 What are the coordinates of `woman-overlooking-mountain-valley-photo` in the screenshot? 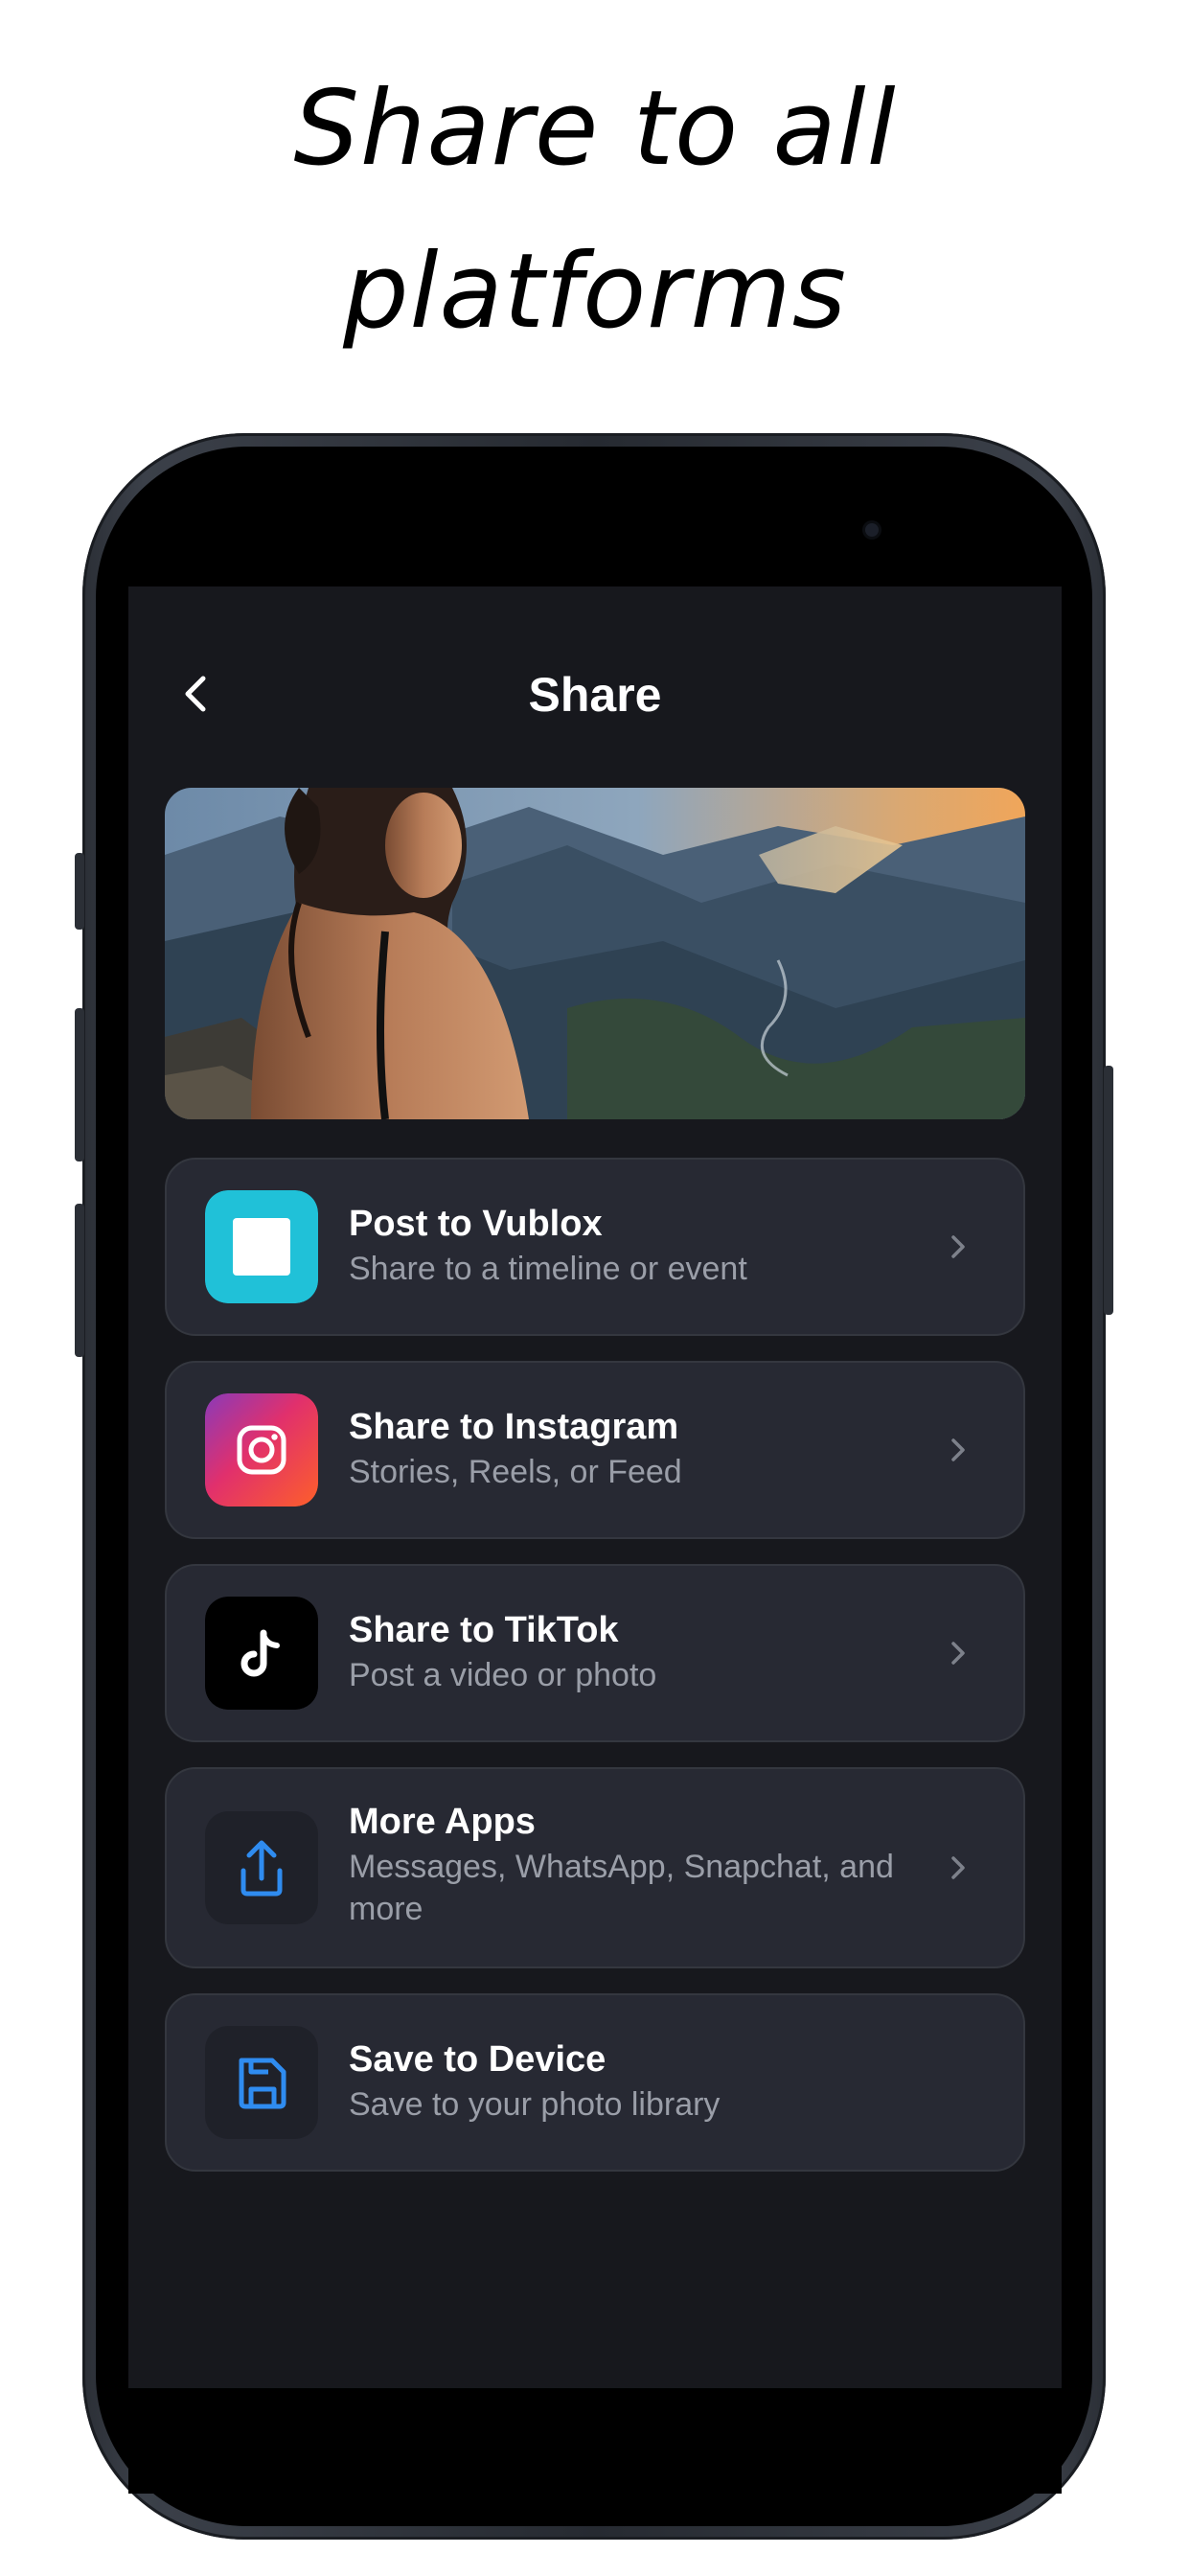 It's located at (595, 953).